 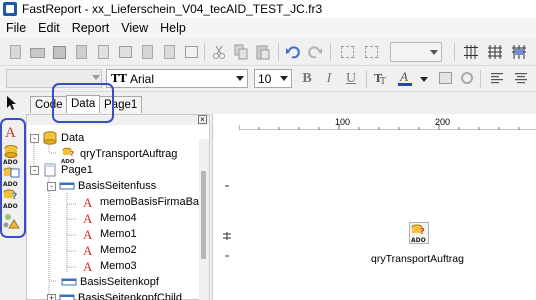 I want to click on font-settings-icon: TT, so click(x=381, y=78).